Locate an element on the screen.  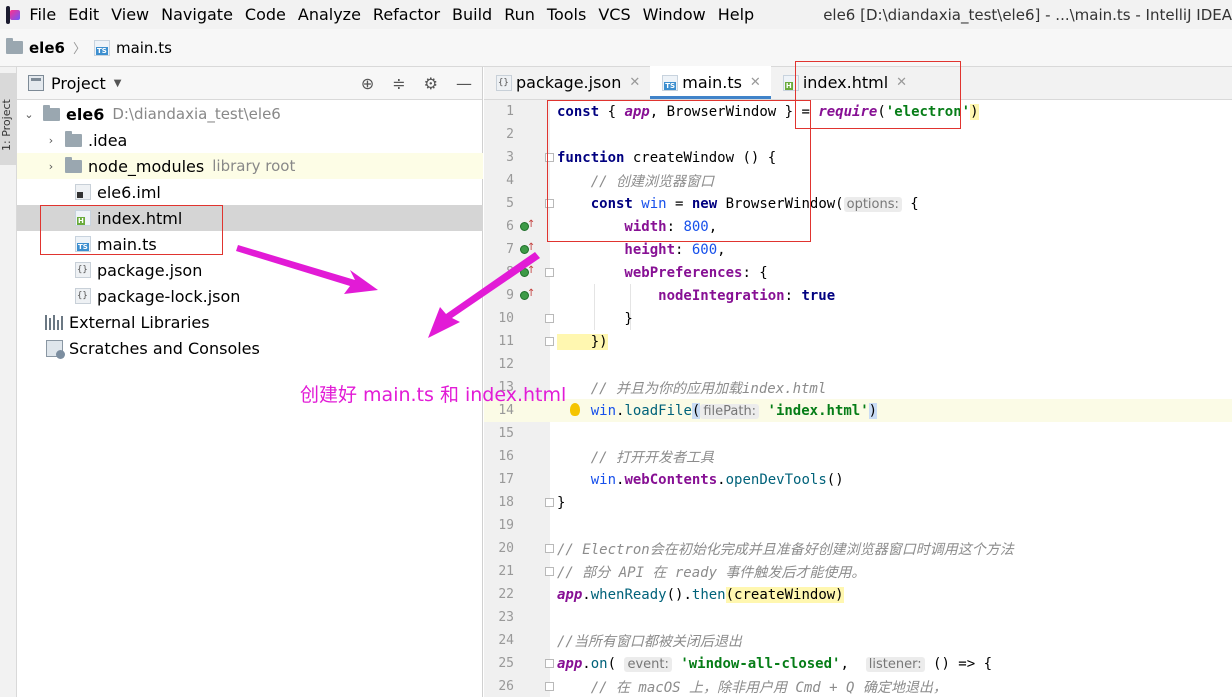
up-arrow-icon: ↑ is located at coordinates (531, 247).